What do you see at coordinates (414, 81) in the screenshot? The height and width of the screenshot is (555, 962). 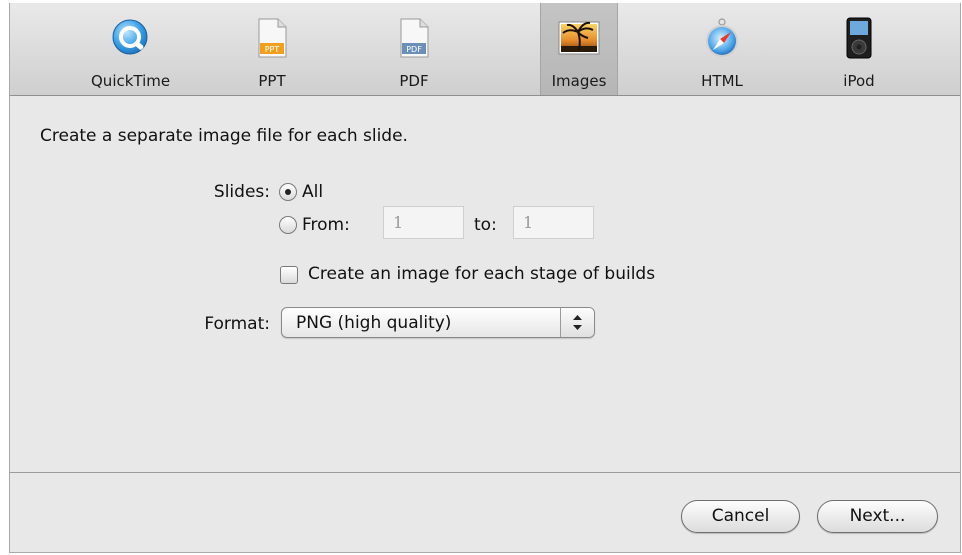 I see `tab-label: PDF` at bounding box center [414, 81].